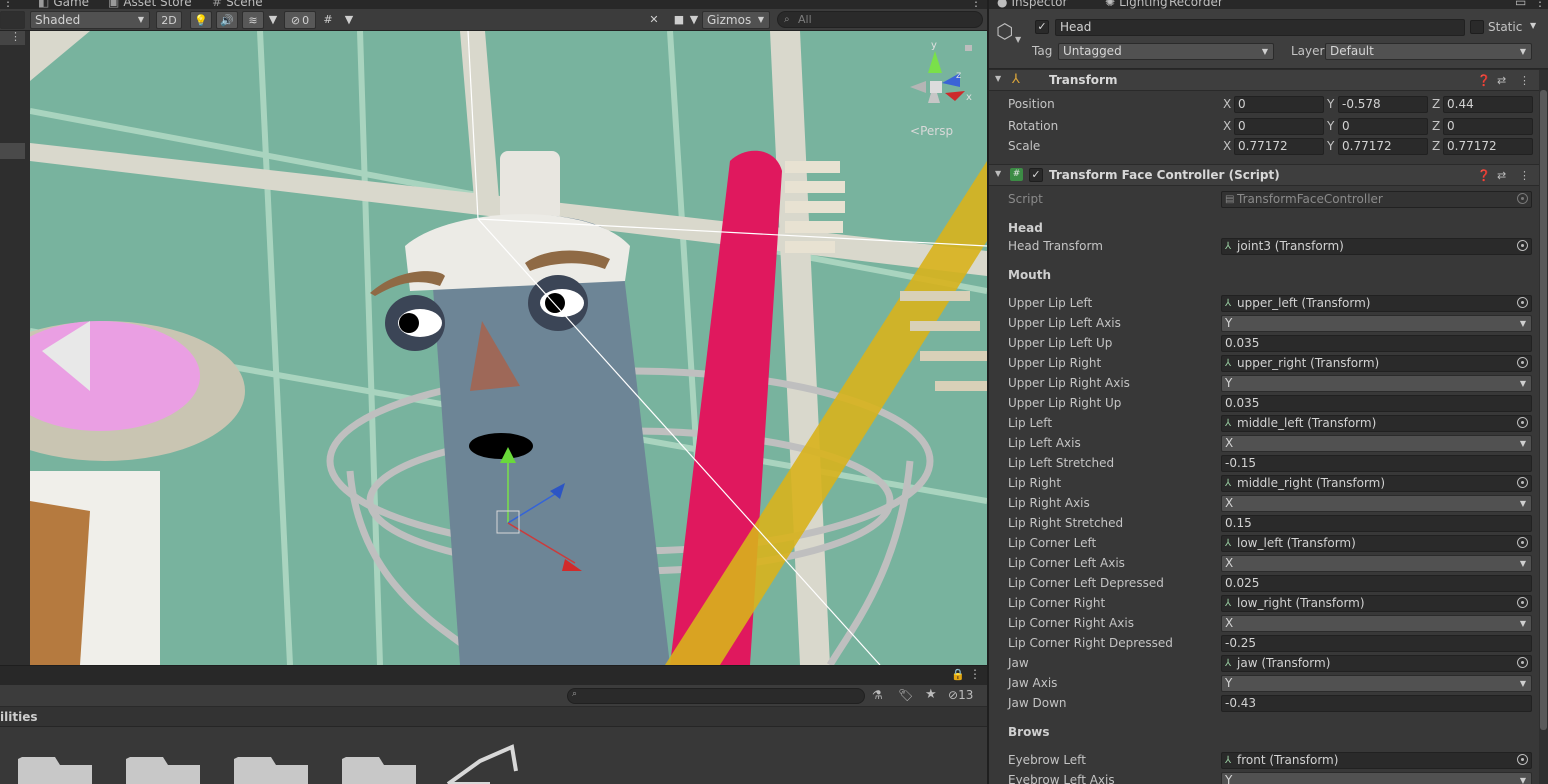 The height and width of the screenshot is (784, 1548). What do you see at coordinates (960, 695) in the screenshot?
I see `hidden-packages-toggle: ⊘13` at bounding box center [960, 695].